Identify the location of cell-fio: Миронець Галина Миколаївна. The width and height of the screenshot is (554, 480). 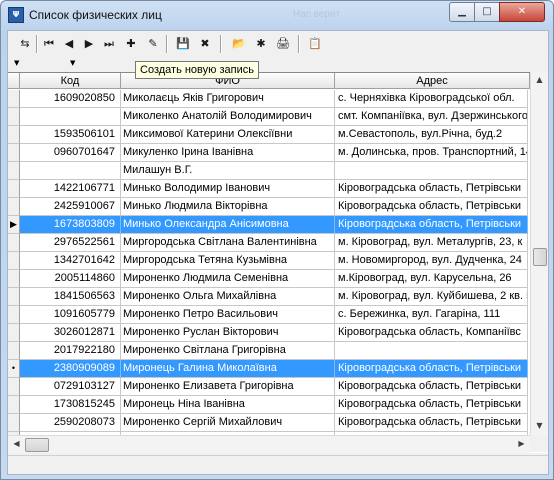
(228, 369).